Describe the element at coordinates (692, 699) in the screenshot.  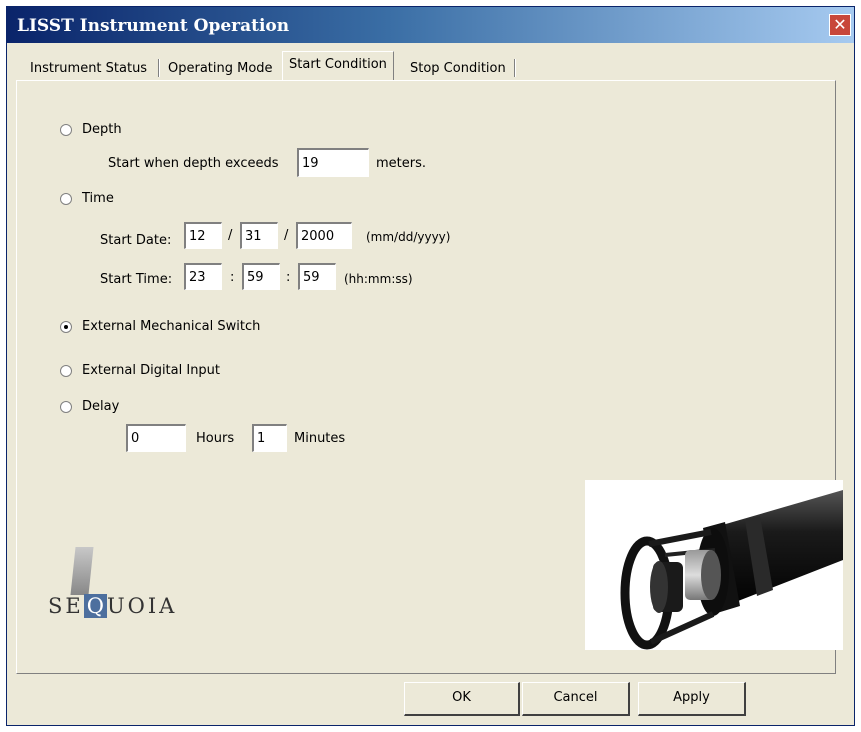
I see `apply-button: Apply` at that location.